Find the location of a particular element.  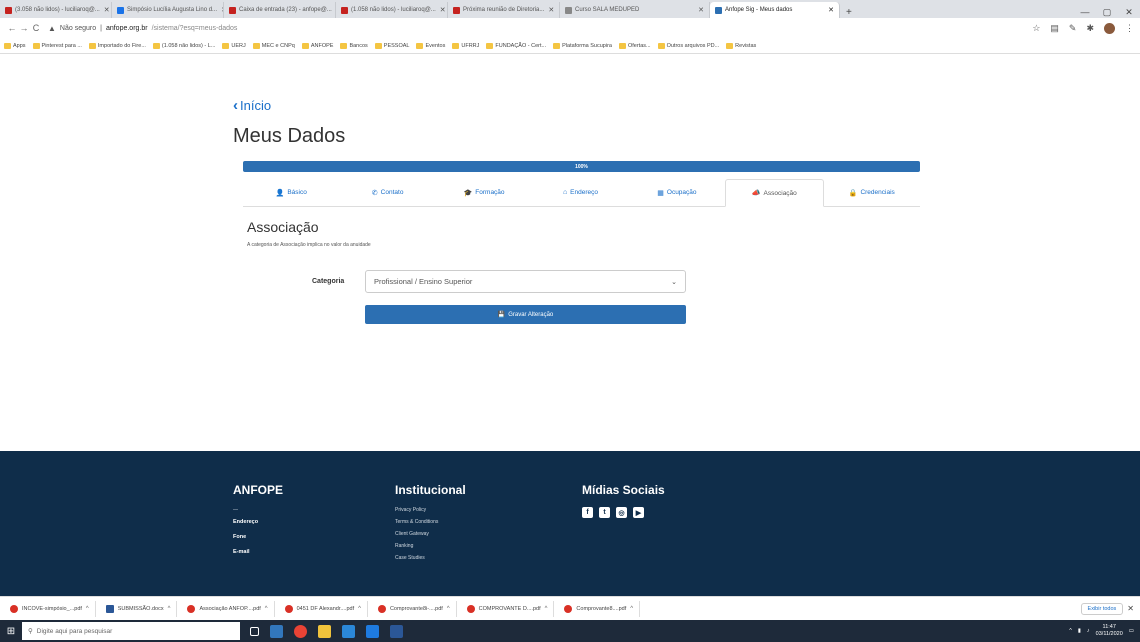

folder-icon is located at coordinates (226, 45).